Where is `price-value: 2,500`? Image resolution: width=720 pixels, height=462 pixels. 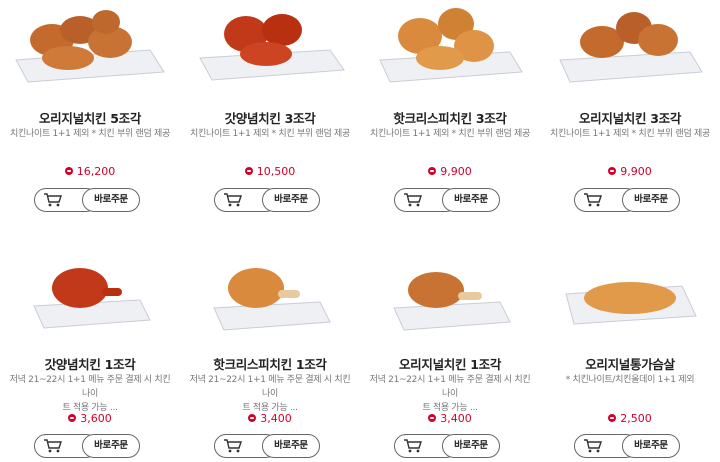
price-value: 2,500 is located at coordinates (636, 418).